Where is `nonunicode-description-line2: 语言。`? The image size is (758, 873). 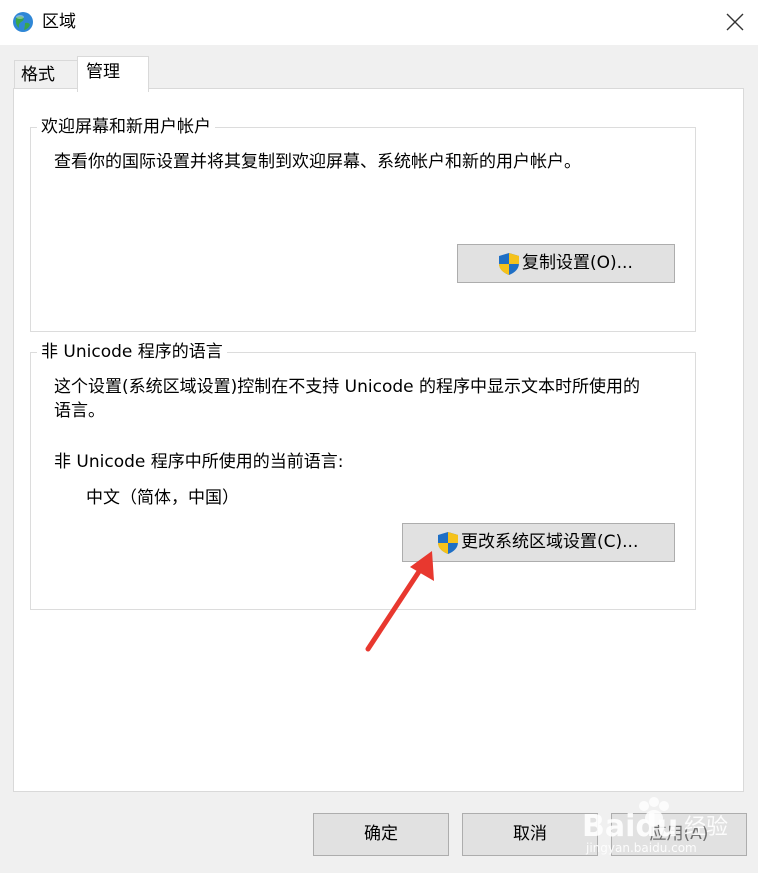
nonunicode-description-line2: 语言。 is located at coordinates (79, 411).